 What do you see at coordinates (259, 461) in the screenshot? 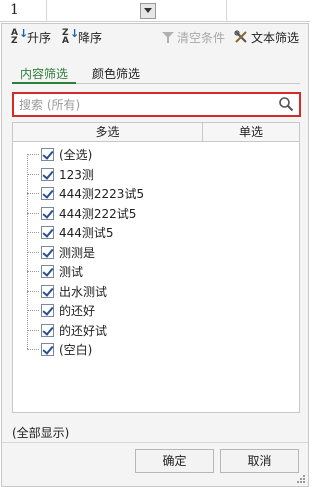
I see `cancel-button: 取消` at bounding box center [259, 461].